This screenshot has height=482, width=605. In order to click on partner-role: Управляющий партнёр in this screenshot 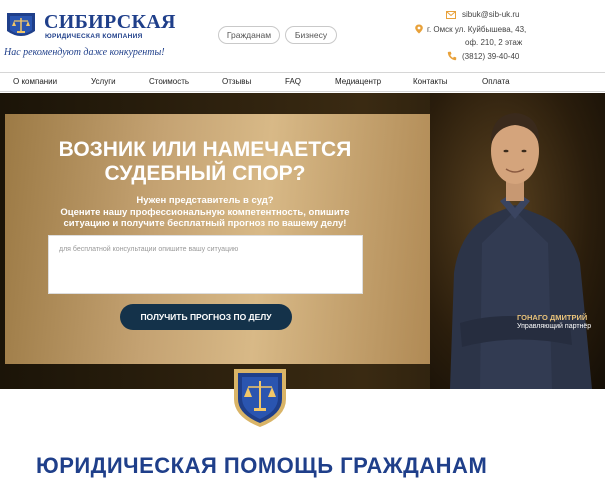, I will do `click(554, 326)`.